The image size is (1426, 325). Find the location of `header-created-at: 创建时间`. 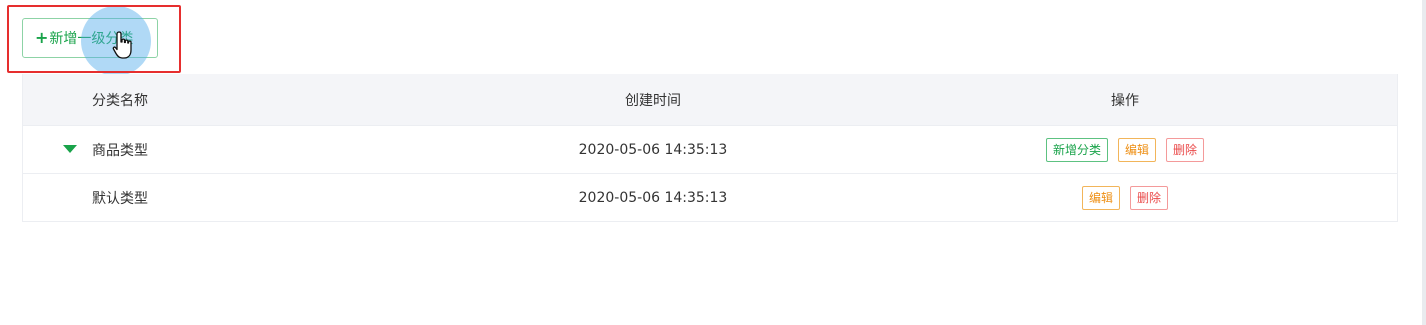

header-created-at: 创建时间 is located at coordinates (653, 100).